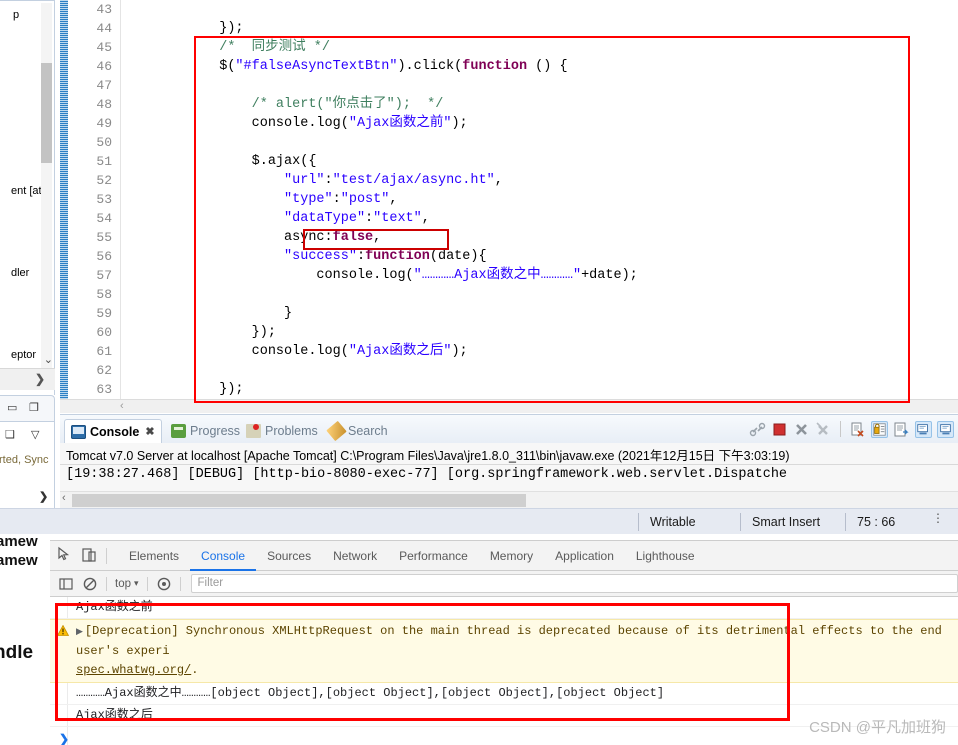  What do you see at coordinates (253, 431) in the screenshot?
I see `problems-icon` at bounding box center [253, 431].